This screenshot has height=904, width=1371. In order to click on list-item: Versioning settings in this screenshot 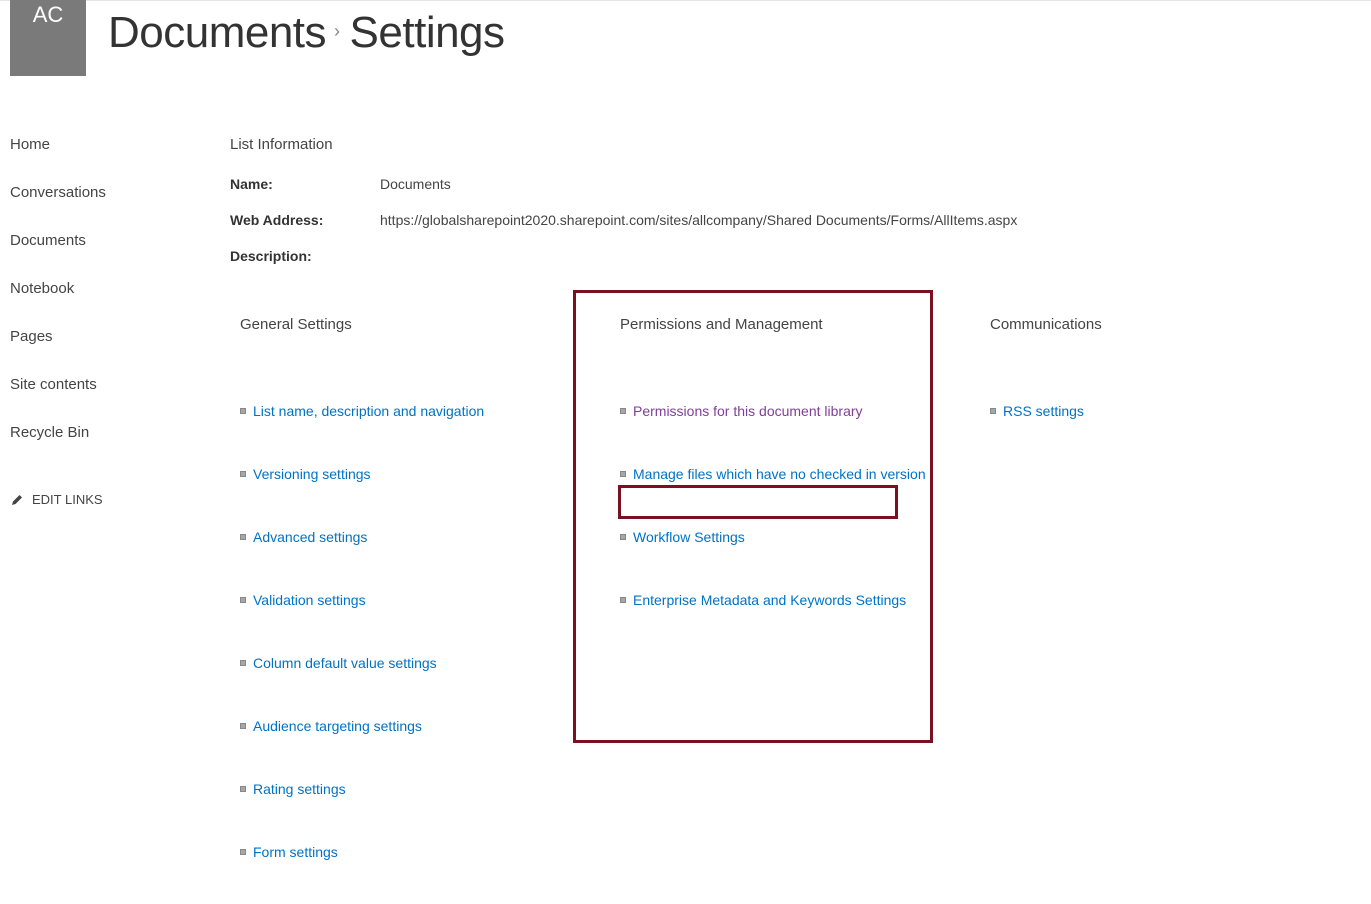, I will do `click(362, 474)`.